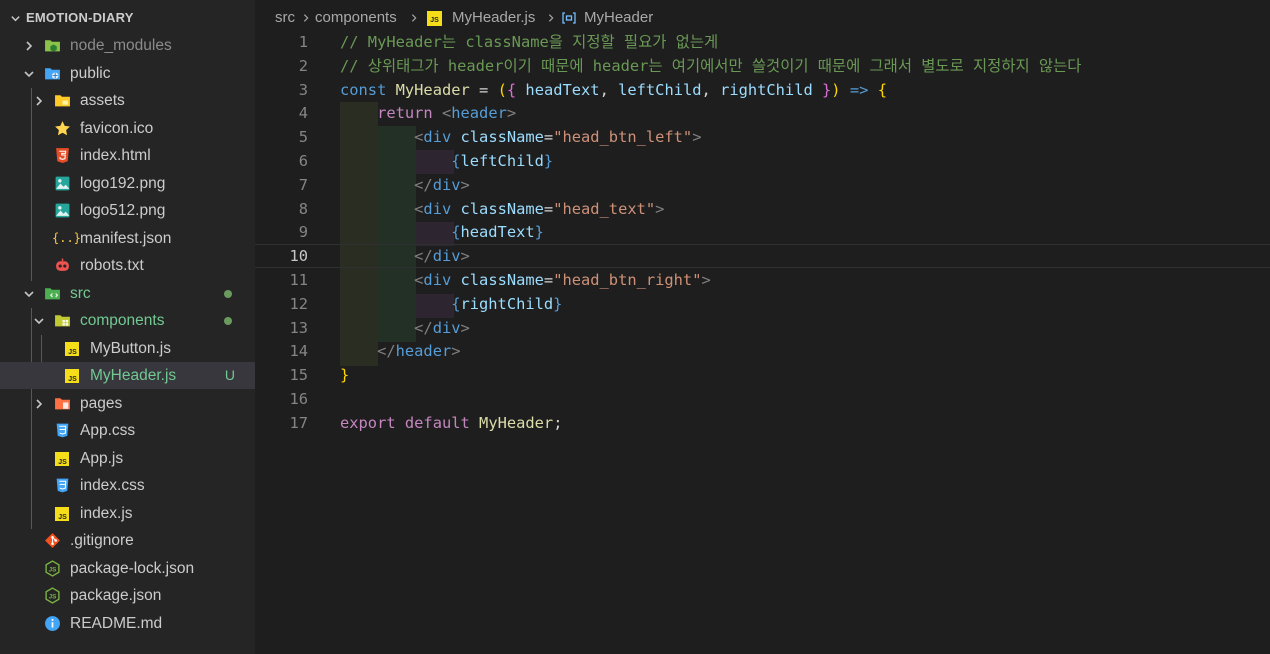 The height and width of the screenshot is (654, 1270). I want to click on tree-item-components: components, so click(127, 320).